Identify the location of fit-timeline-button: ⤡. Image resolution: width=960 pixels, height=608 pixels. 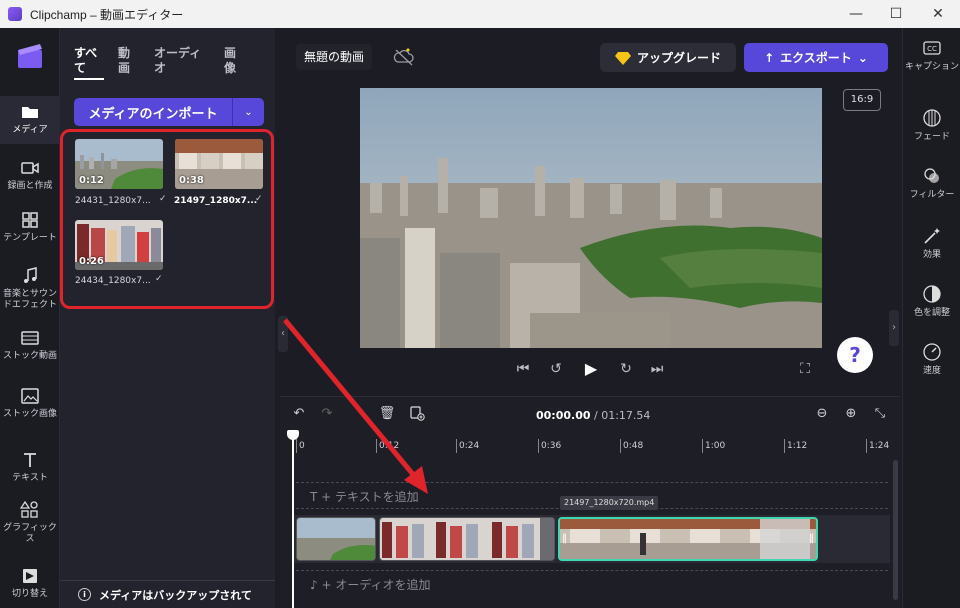
(880, 414).